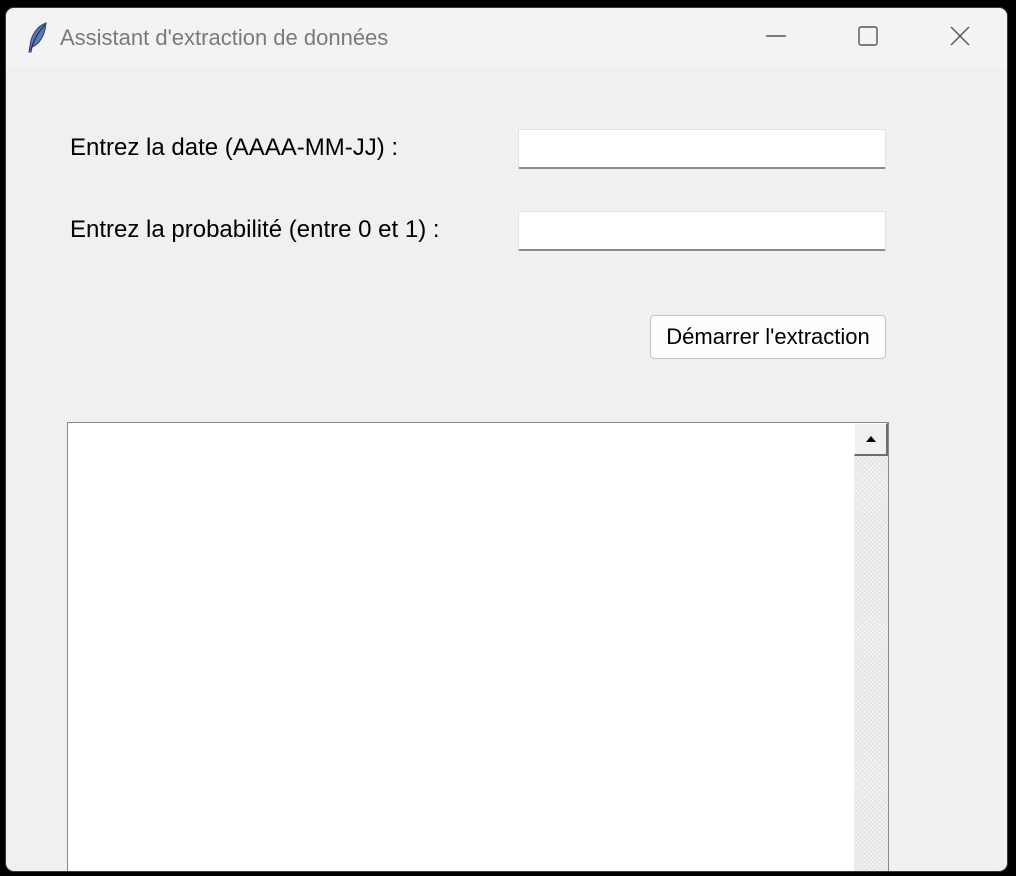  I want to click on window-title: Assistant d'extraction de données, so click(224, 37).